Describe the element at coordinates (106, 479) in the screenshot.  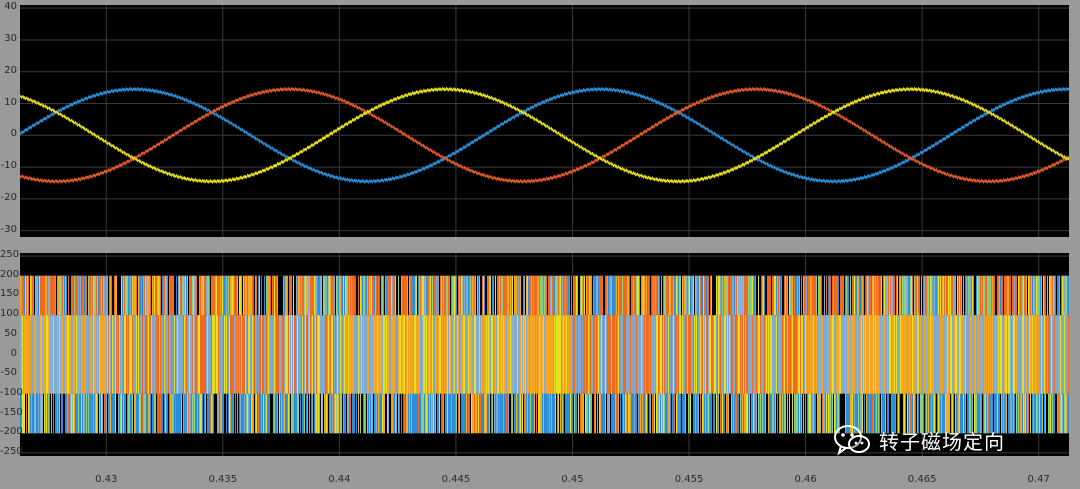
I see `x-tick-label: 0.43` at that location.